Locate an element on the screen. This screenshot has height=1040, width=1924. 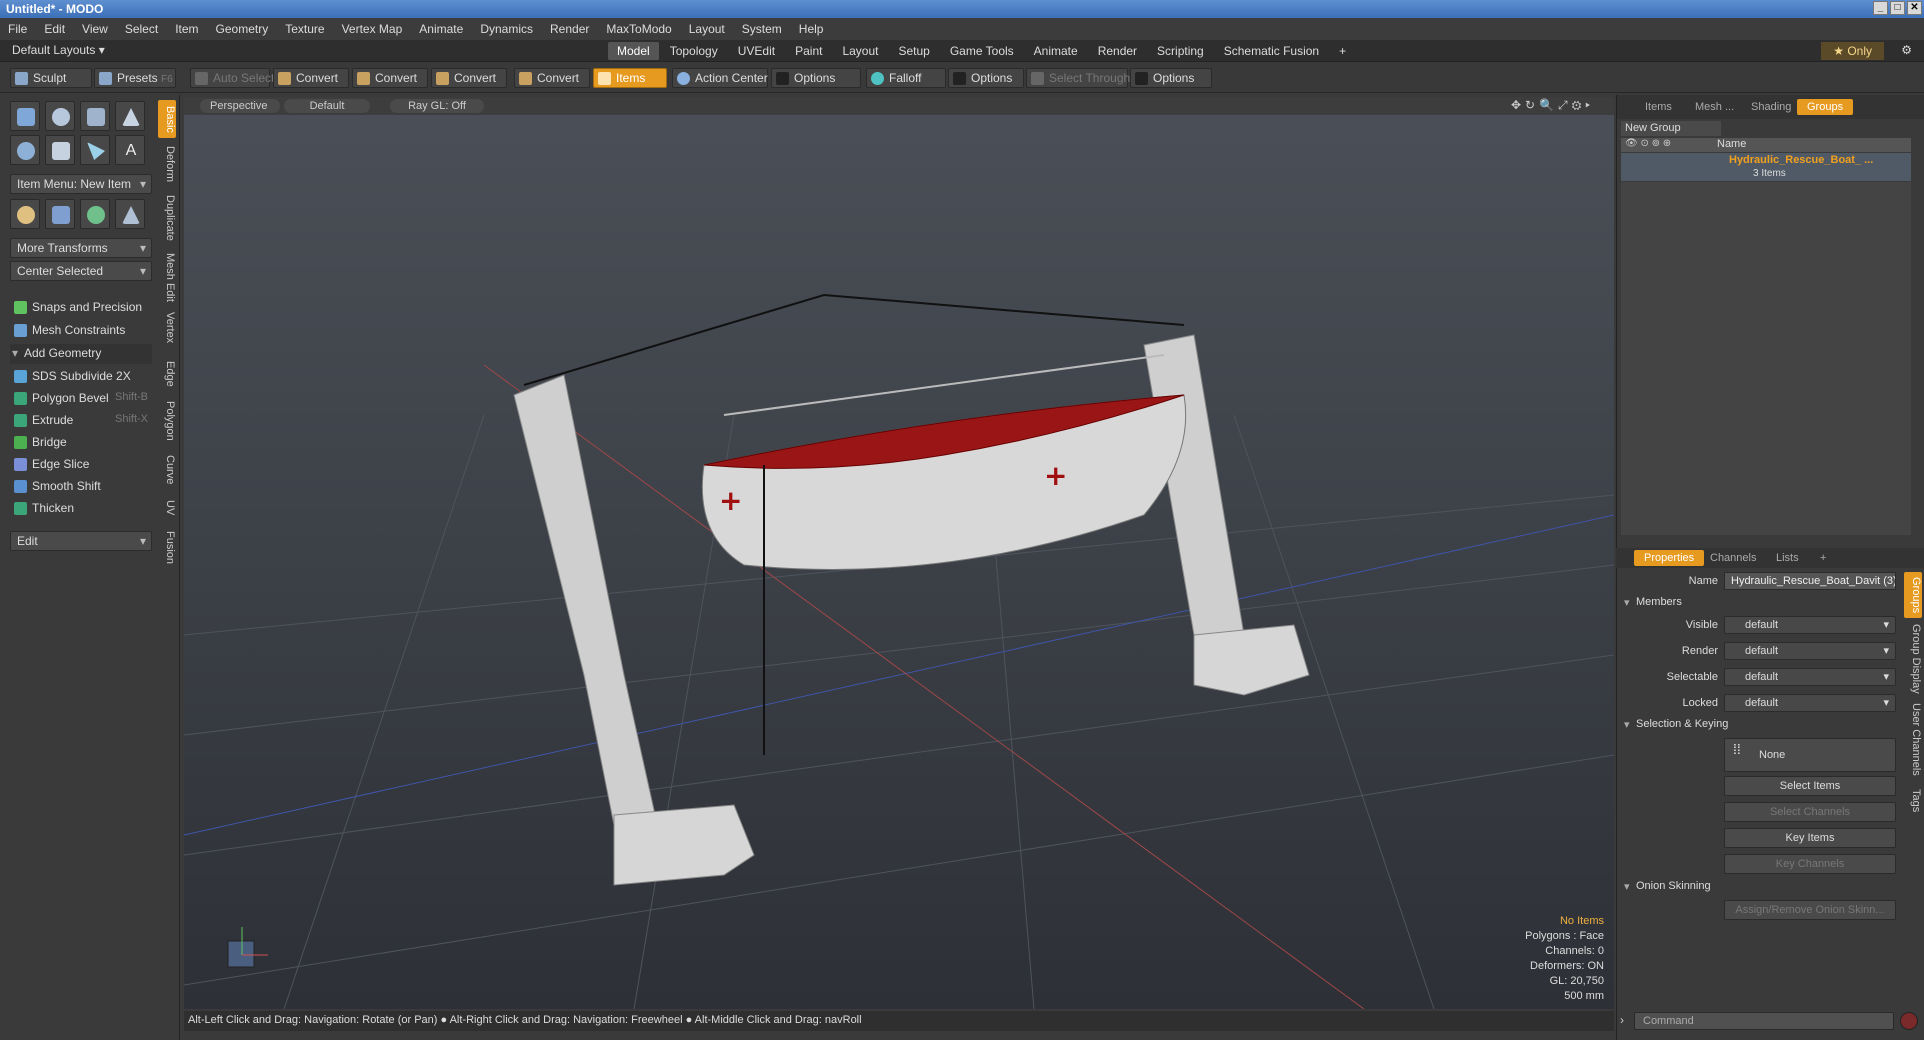
viewport-nav-icons: ✥↻🔍⤢⚙▸ is located at coordinates (1552, 105).